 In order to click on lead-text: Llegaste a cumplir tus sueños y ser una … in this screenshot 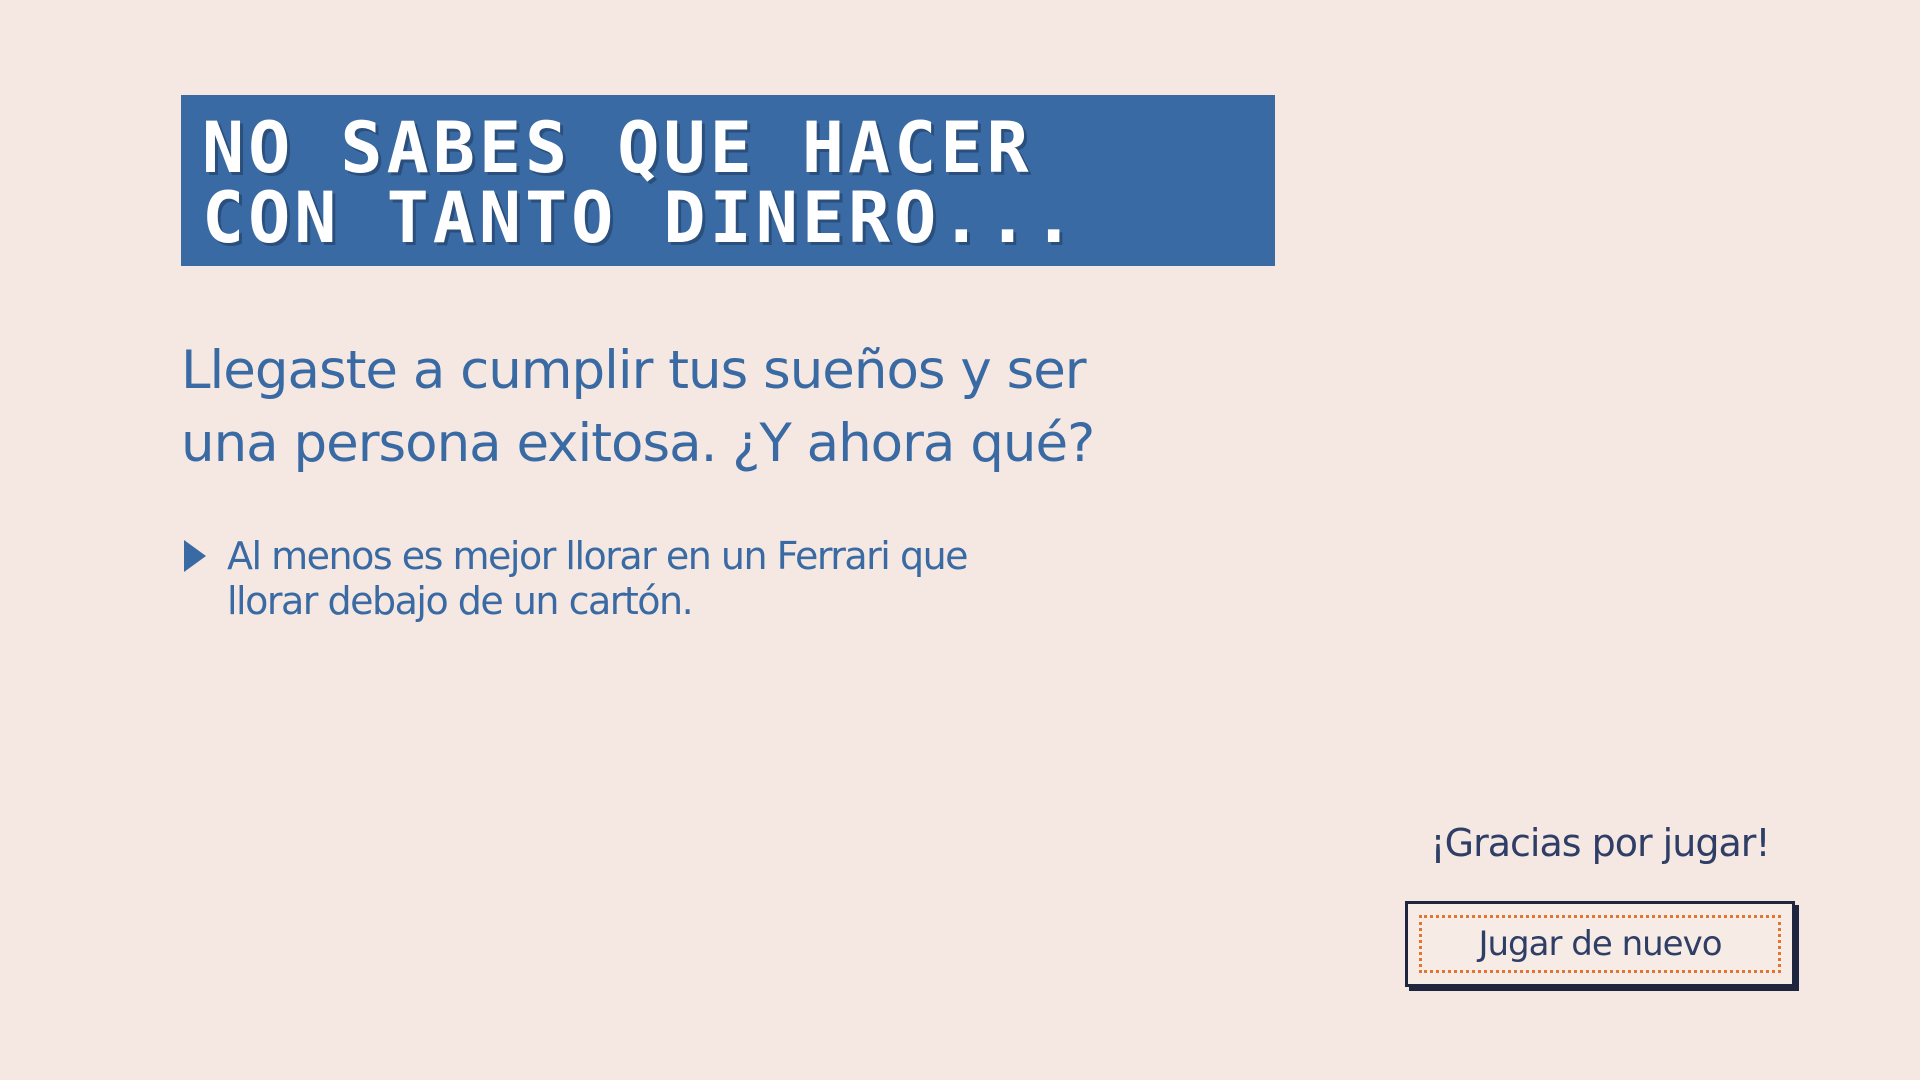, I will do `click(681, 407)`.